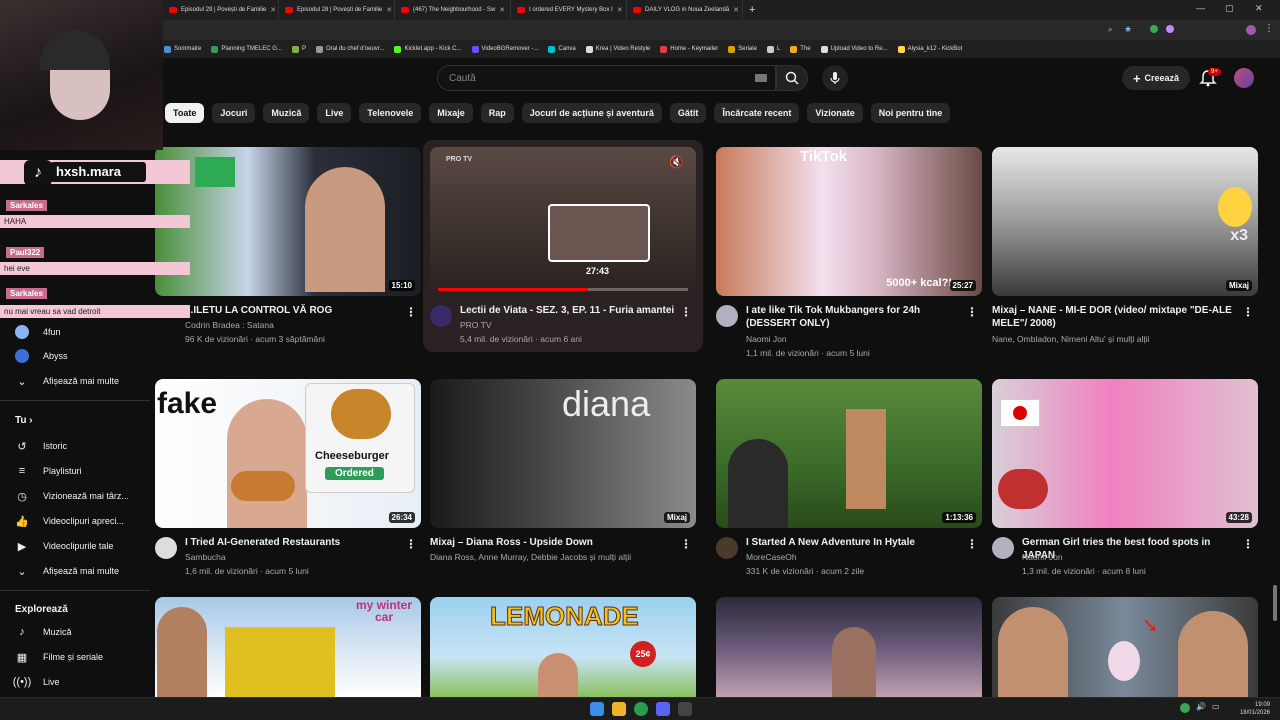 This screenshot has height=720, width=1280. What do you see at coordinates (757, 113) in the screenshot?
I see `chip-recently-uploaded: Încărcate recent` at bounding box center [757, 113].